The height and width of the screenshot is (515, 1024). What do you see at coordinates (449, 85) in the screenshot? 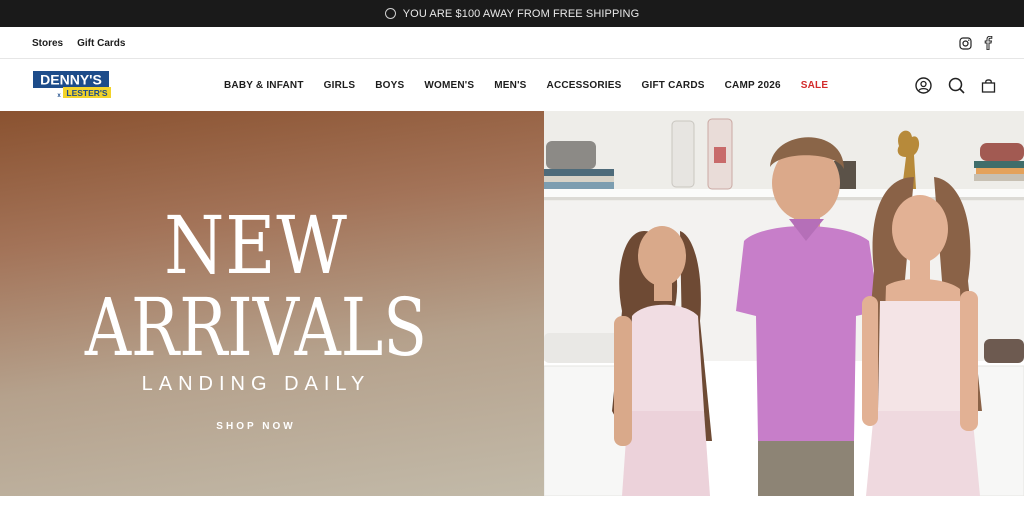
I see `menu-item-womens: WOMEN'S` at bounding box center [449, 85].